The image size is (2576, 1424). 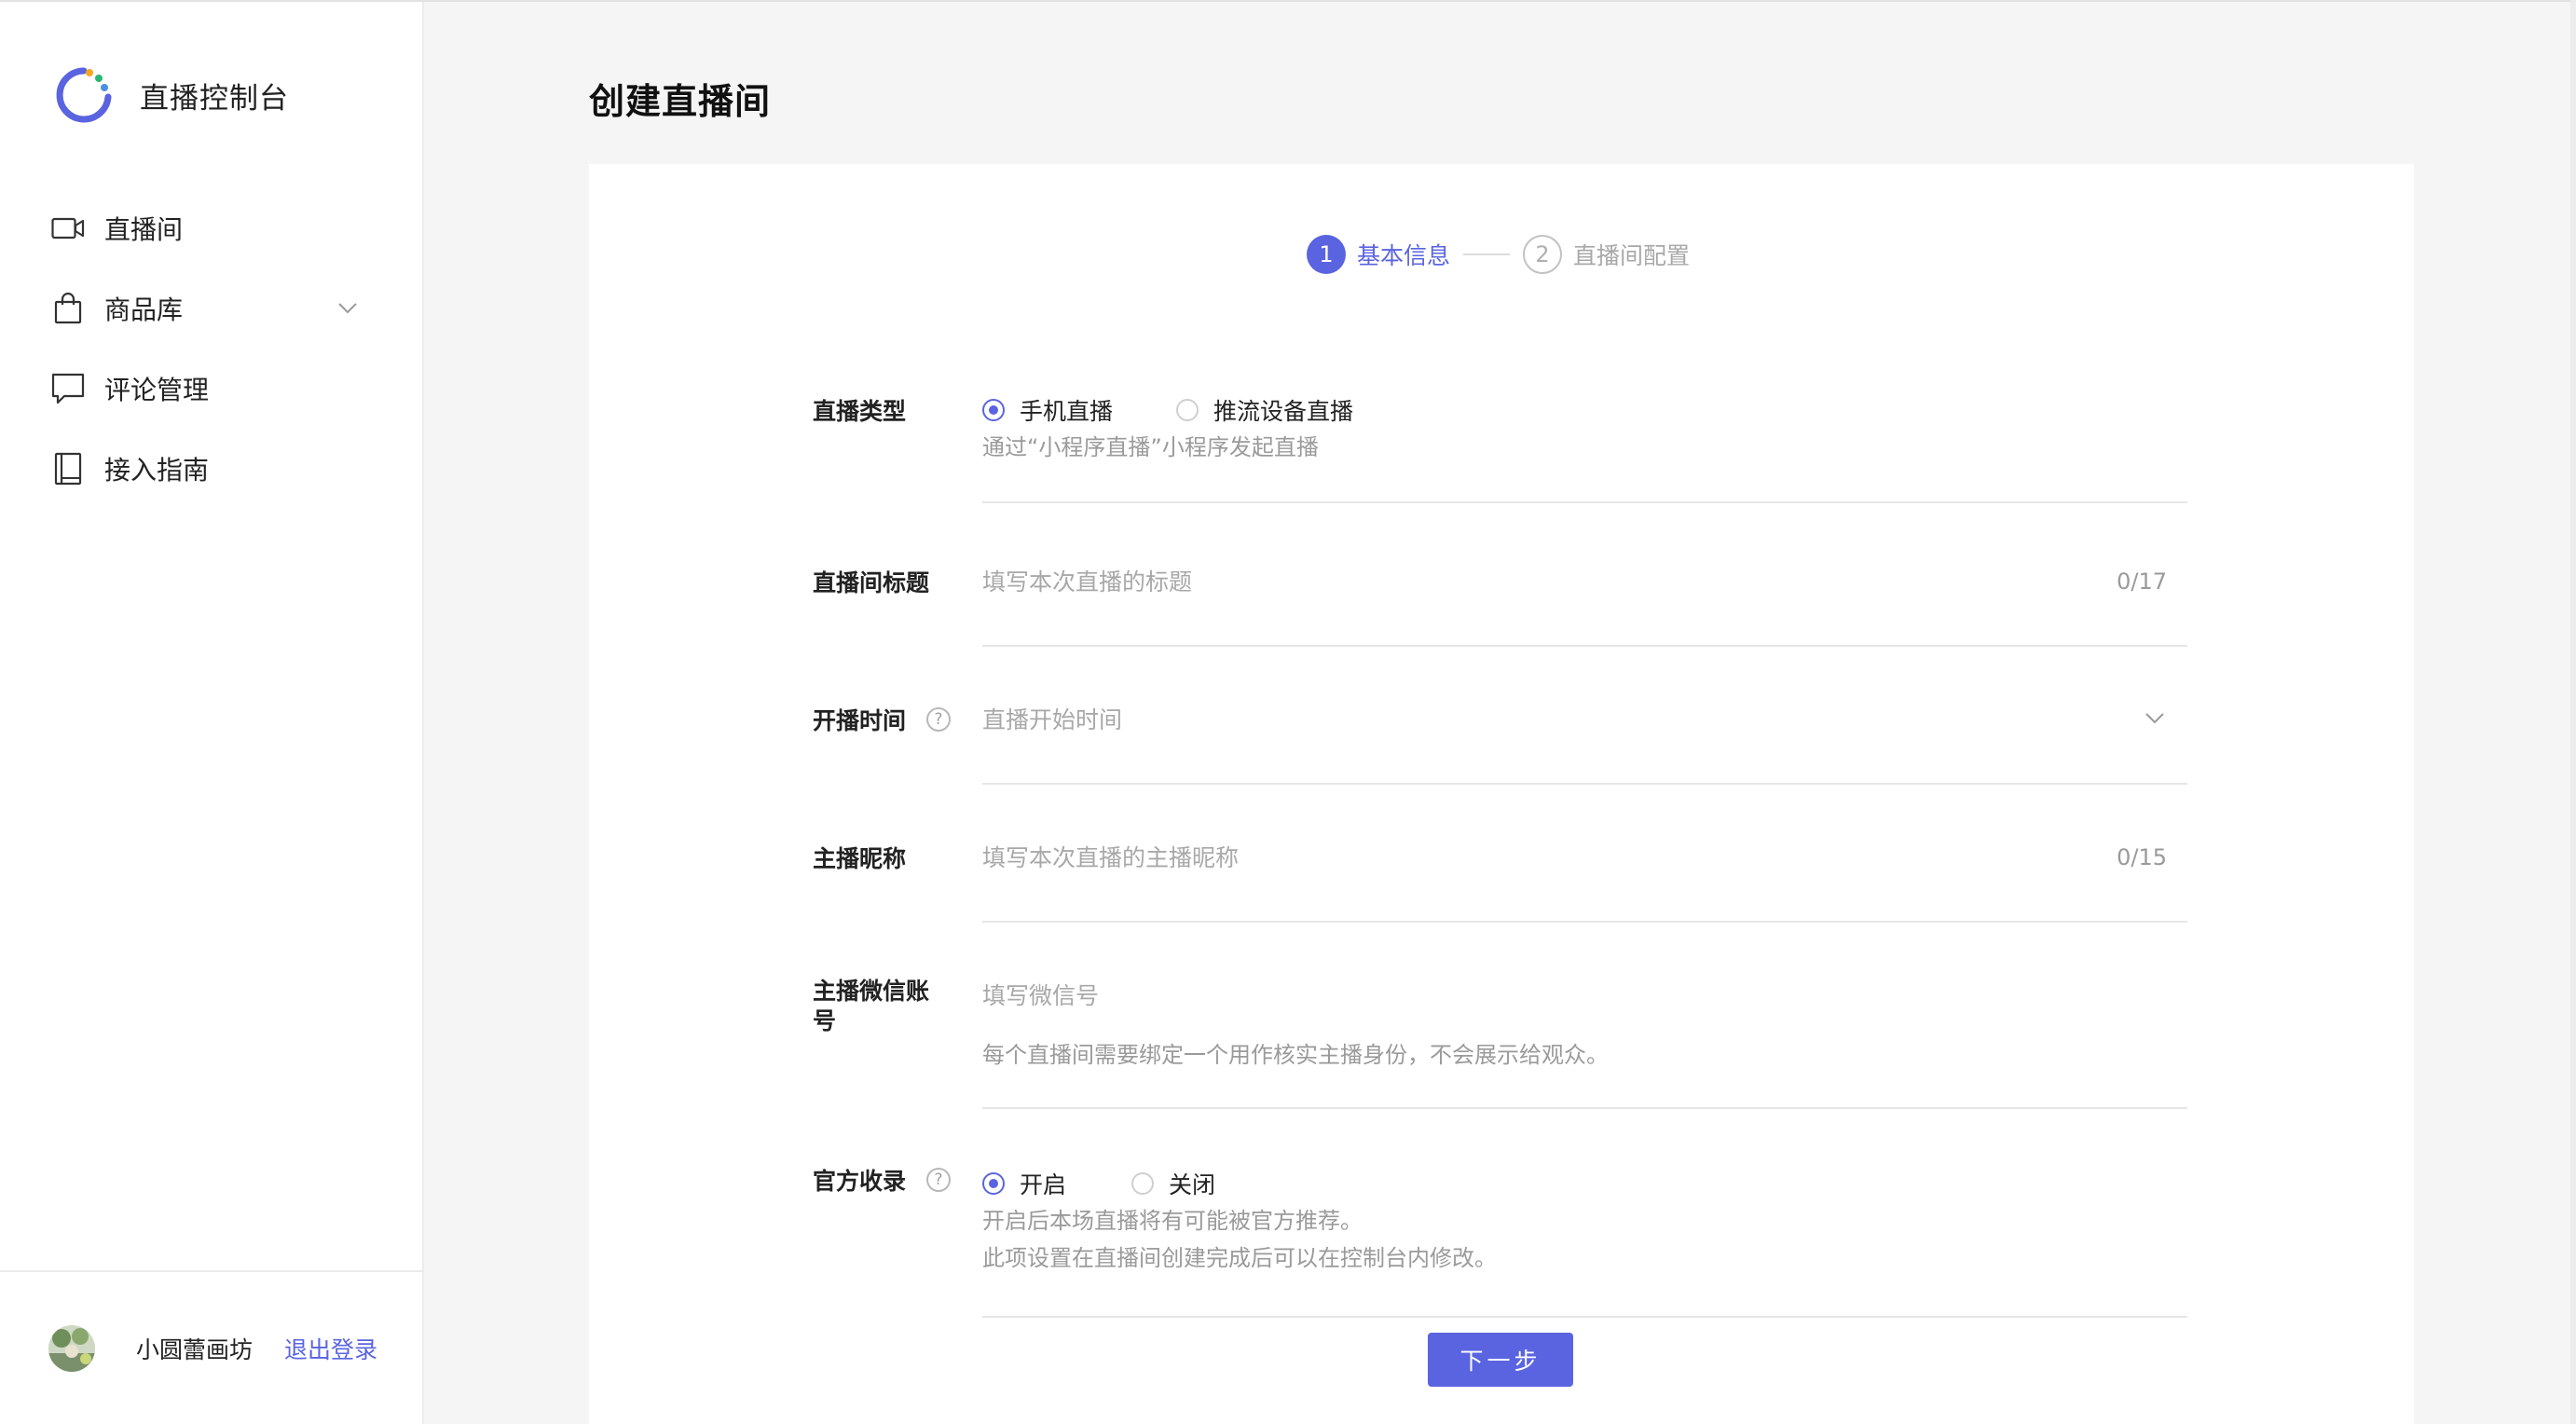 I want to click on start-time-label: 开播时间, so click(x=860, y=720).